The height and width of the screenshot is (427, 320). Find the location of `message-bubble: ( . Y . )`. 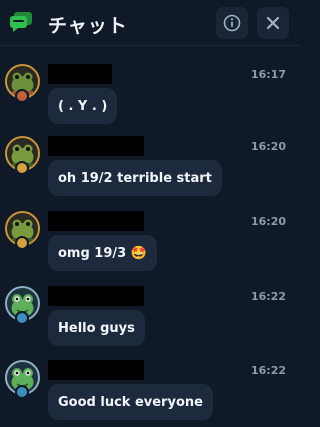

message-bubble: ( . Y . ) is located at coordinates (83, 106).